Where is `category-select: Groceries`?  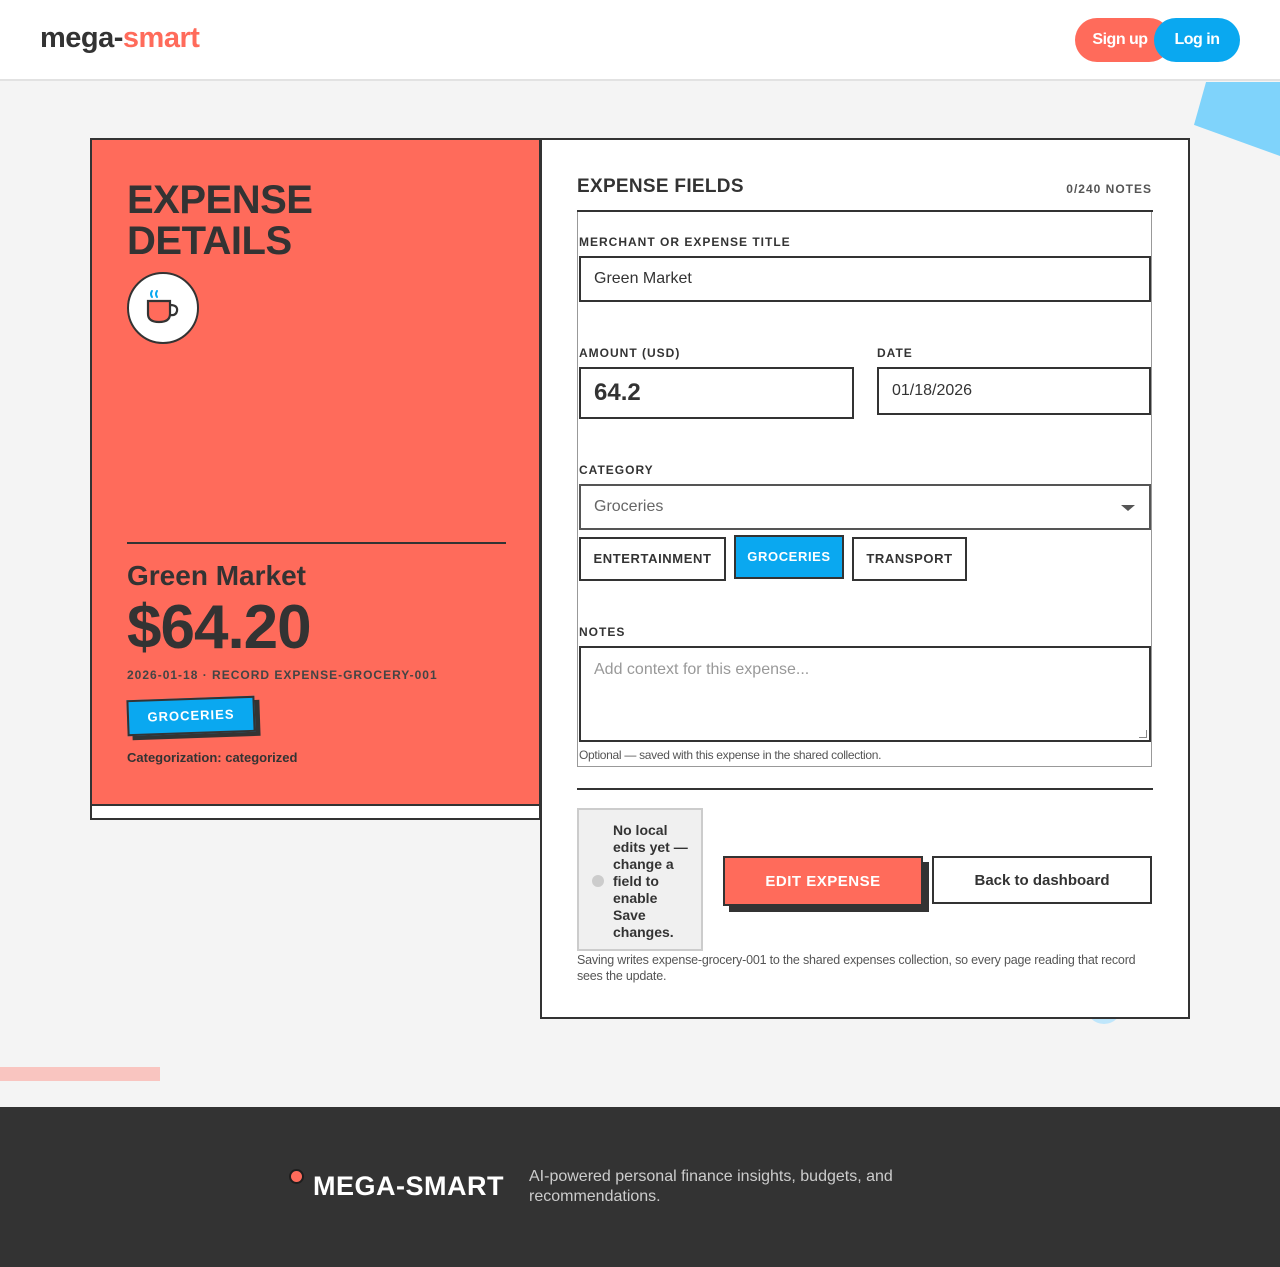
category-select: Groceries is located at coordinates (865, 507).